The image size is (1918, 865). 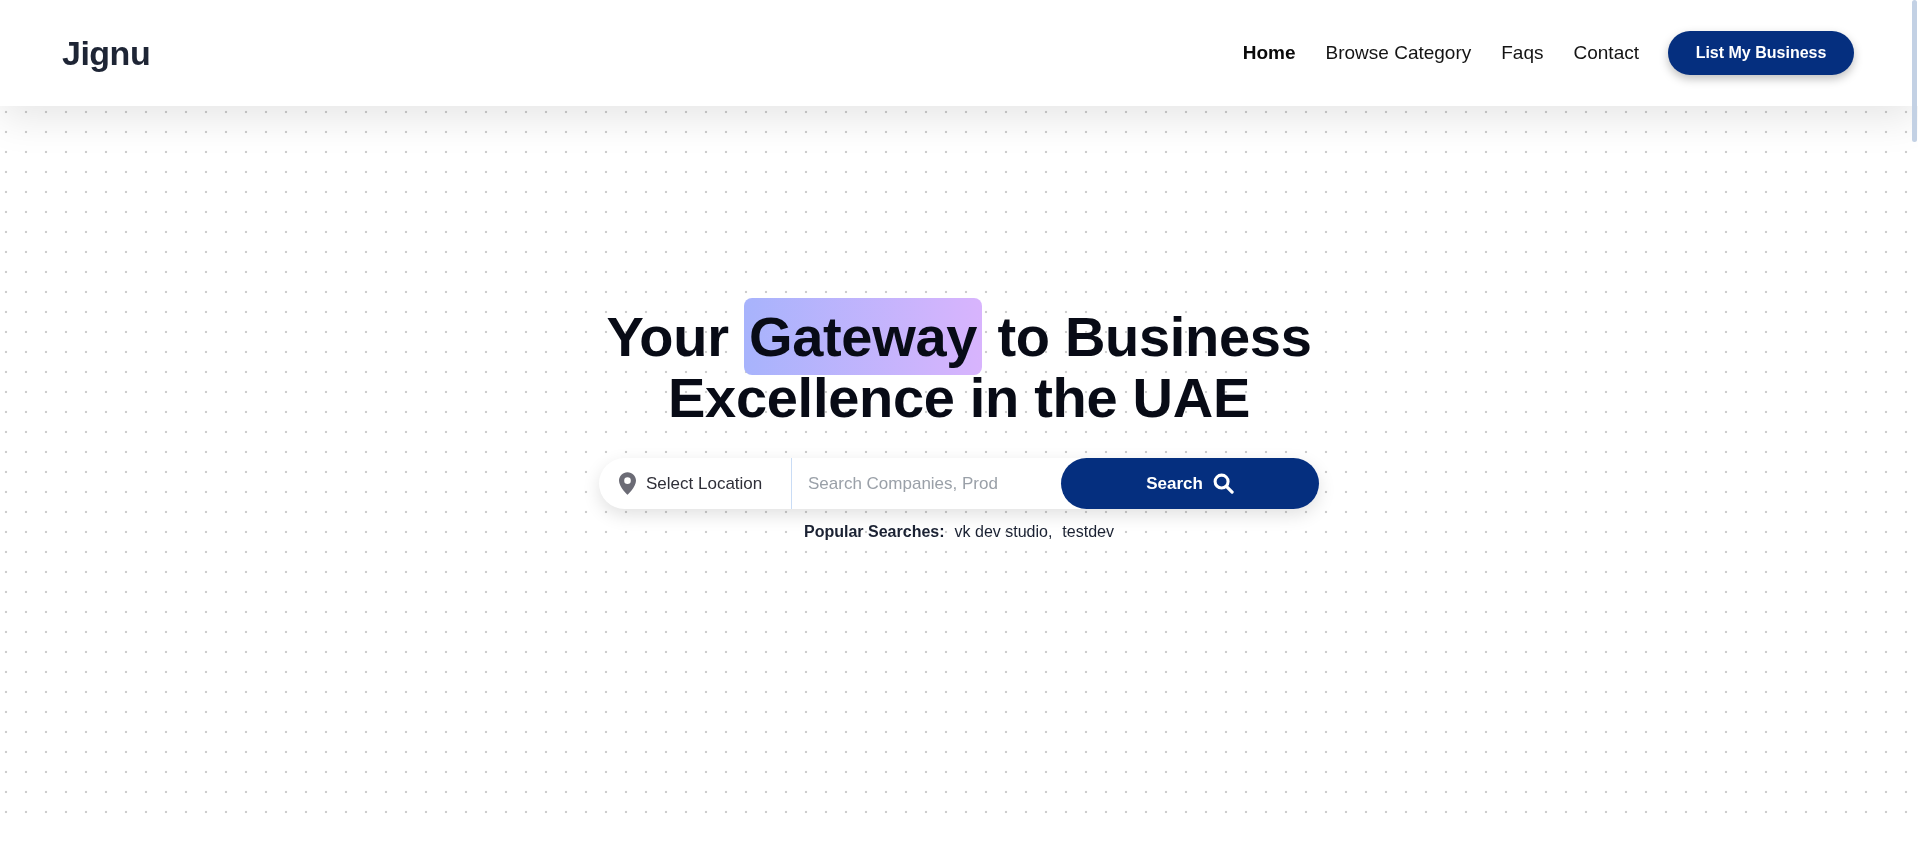 What do you see at coordinates (106, 53) in the screenshot?
I see `logo: Jignu` at bounding box center [106, 53].